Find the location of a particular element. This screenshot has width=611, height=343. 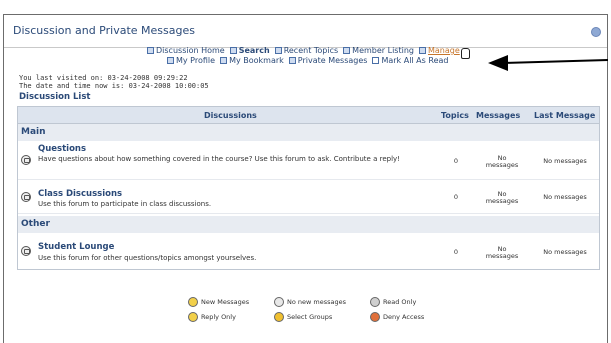

col-topics: Topics is located at coordinates (455, 115).